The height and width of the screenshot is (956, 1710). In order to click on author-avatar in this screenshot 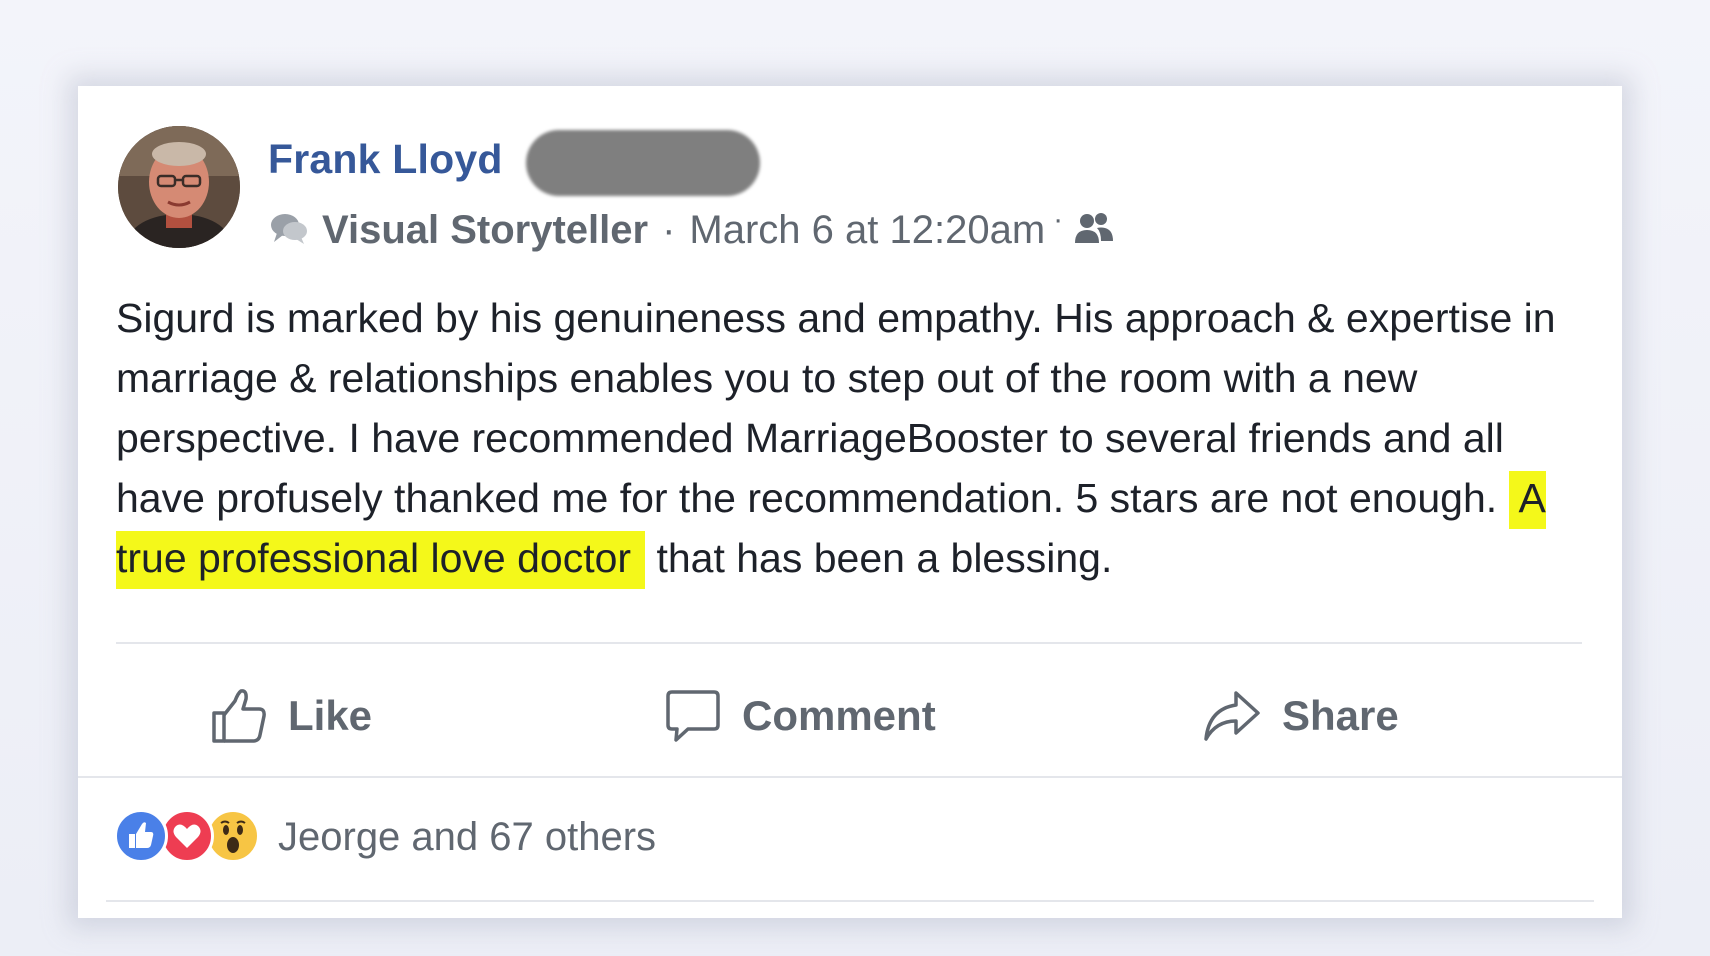, I will do `click(179, 187)`.